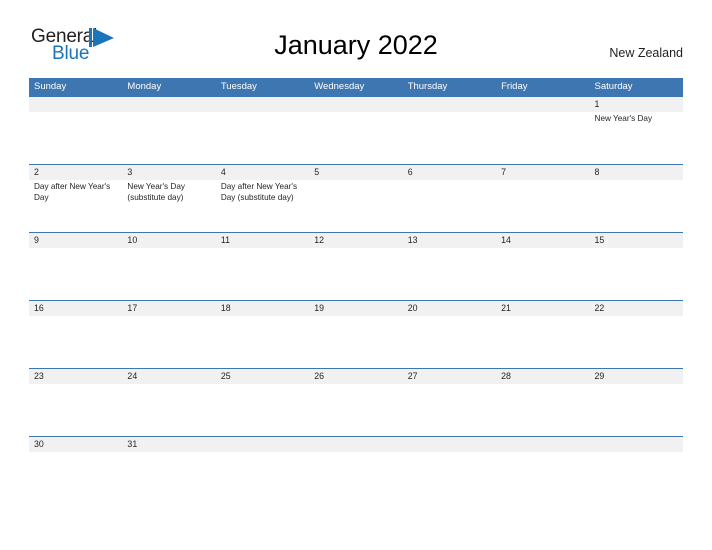 This screenshot has width=712, height=550. Describe the element at coordinates (356, 138) in the screenshot. I see `week-notes-band: New Year's Day` at that location.